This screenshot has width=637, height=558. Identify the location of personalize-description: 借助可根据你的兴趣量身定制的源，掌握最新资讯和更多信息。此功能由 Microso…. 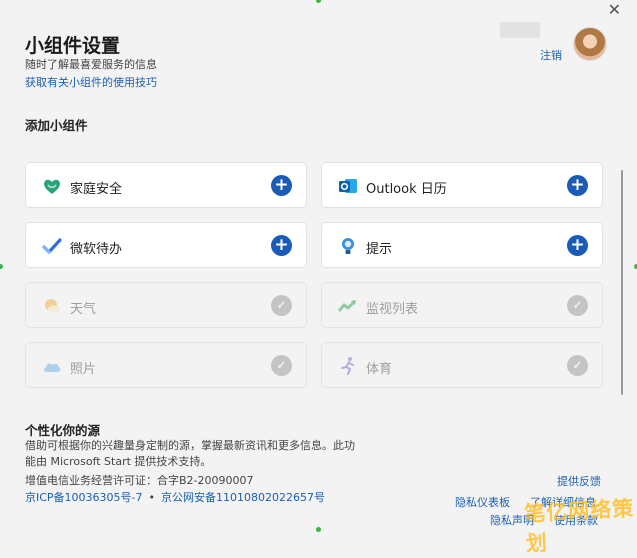
(190, 453).